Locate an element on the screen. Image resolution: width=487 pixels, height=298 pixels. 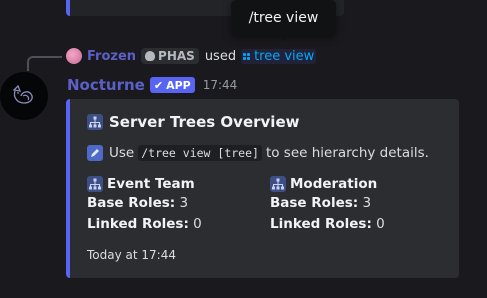
command-name: tree view is located at coordinates (284, 56).